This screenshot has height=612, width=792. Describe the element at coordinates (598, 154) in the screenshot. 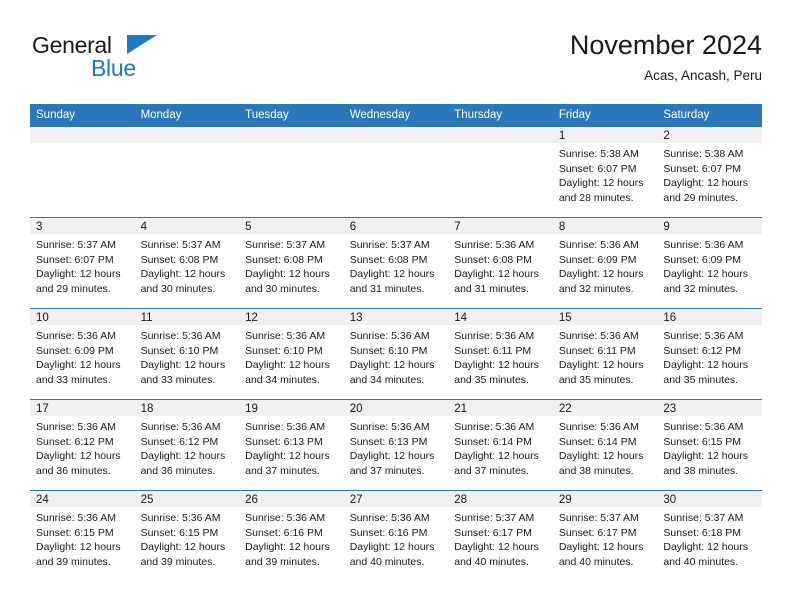

I see `sunrise-text: Sunrise: 5:38 AM` at that location.